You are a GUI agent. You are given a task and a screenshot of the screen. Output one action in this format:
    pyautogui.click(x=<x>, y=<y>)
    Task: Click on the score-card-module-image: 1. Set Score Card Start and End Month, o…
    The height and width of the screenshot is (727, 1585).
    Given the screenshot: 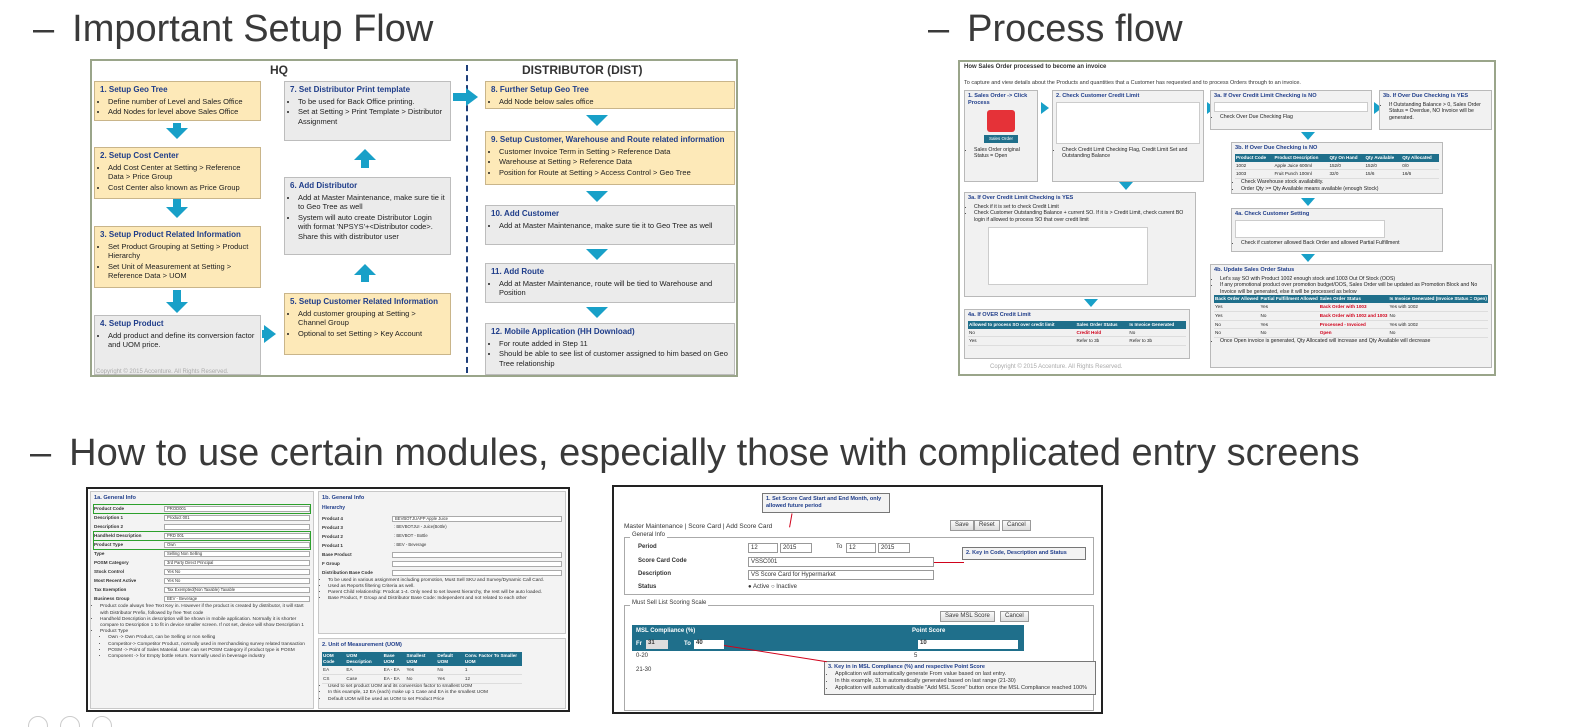 What is the action you would take?
    pyautogui.click(x=857, y=599)
    